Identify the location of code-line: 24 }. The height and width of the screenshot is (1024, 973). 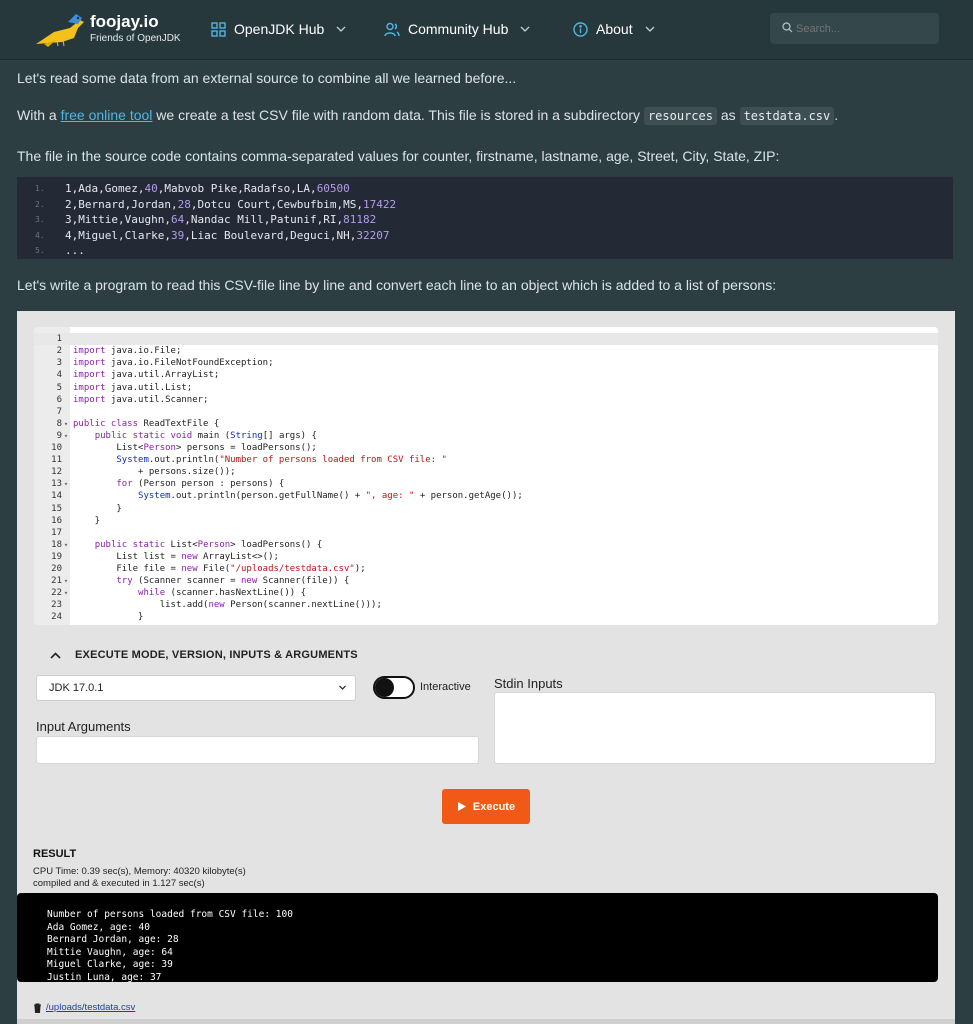
(486, 617).